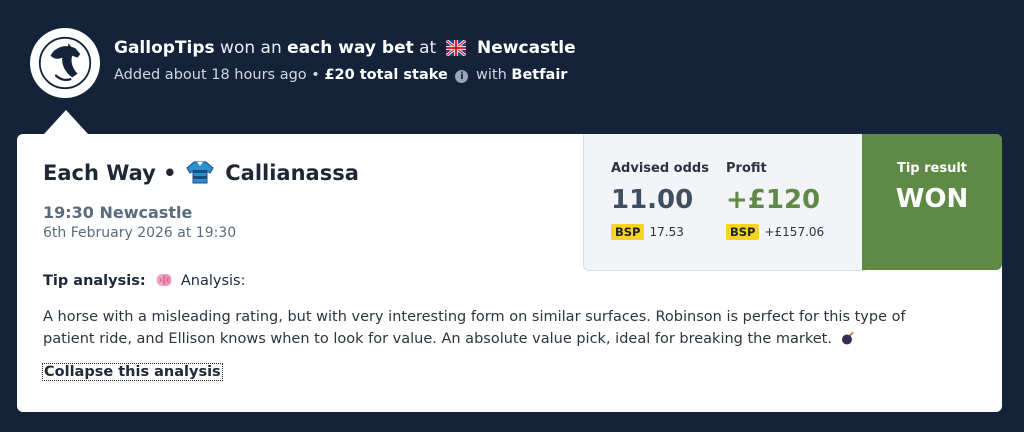 Image resolution: width=1024 pixels, height=432 pixels. I want to click on bet-label: Each Way, so click(99, 173).